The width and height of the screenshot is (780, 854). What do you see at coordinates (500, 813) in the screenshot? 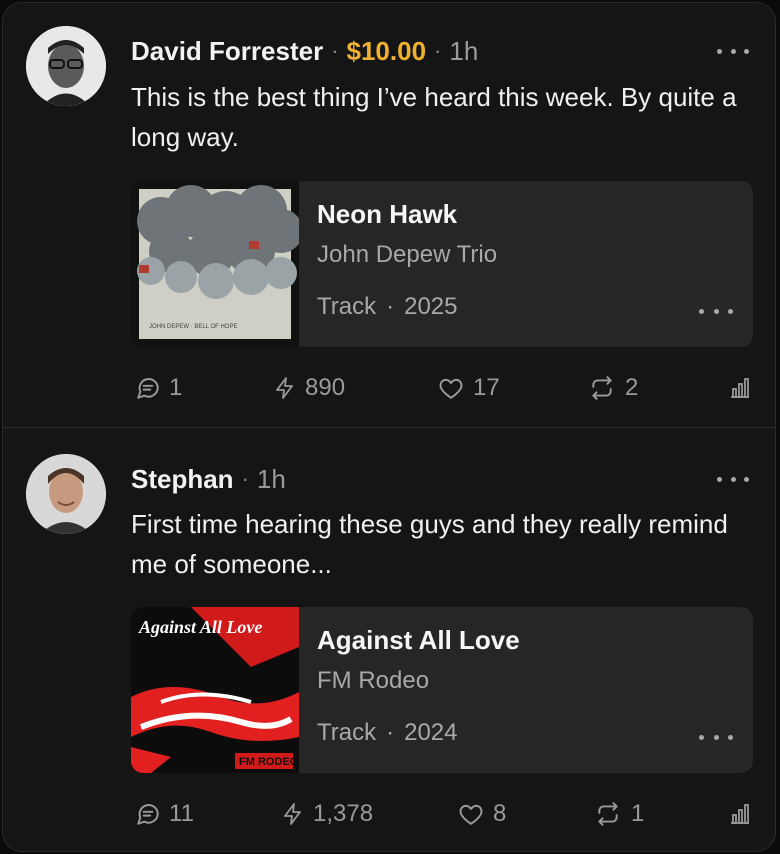
I see `like-count: 8` at bounding box center [500, 813].